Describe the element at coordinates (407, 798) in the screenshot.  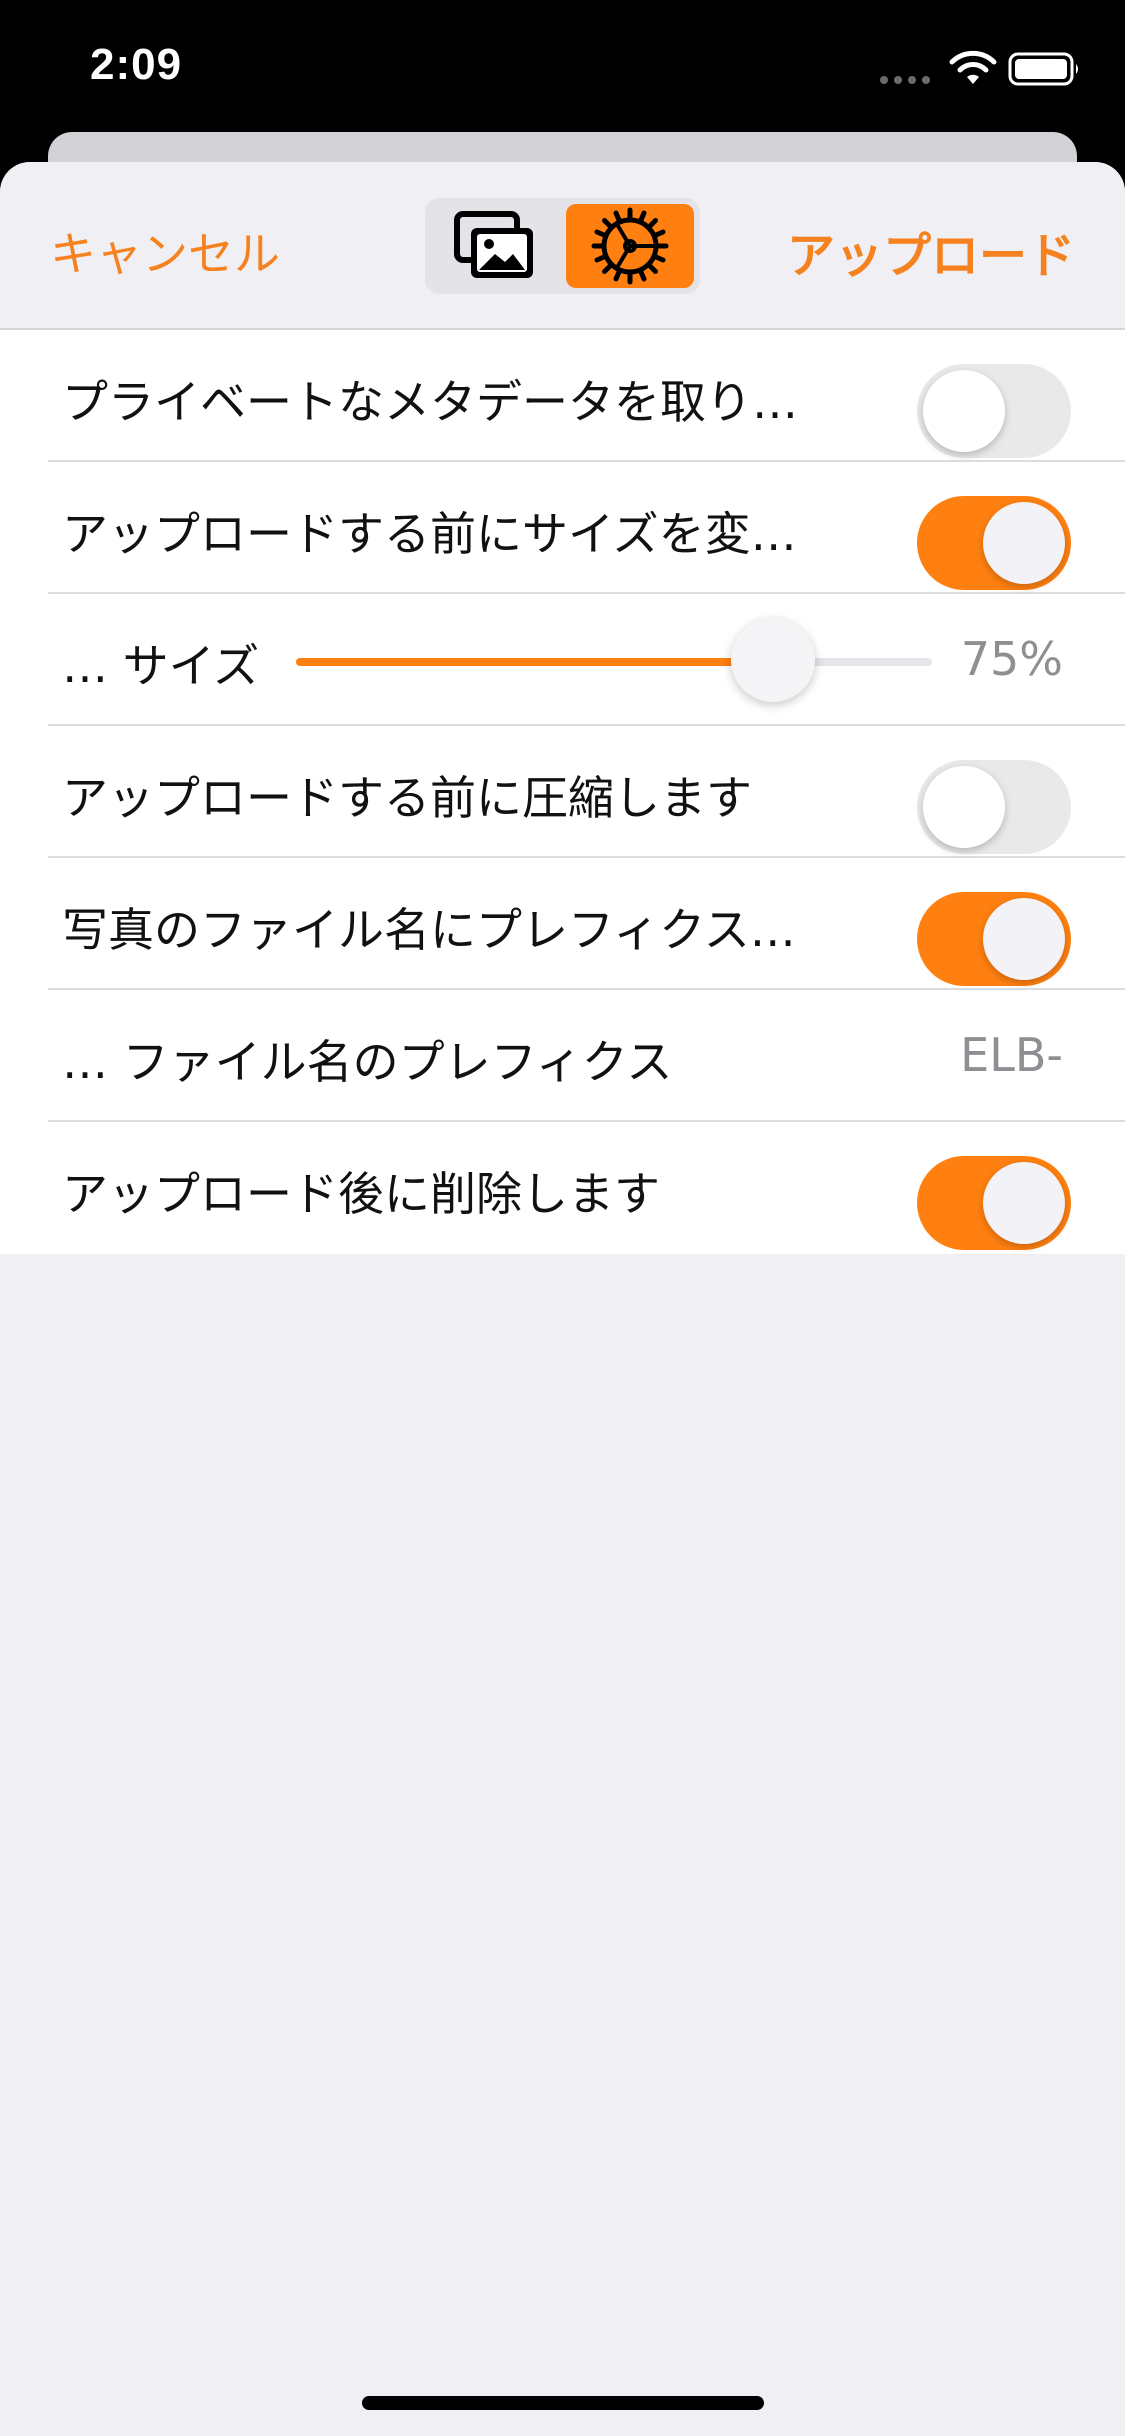
I see `compress-before-upload-label: アップロードする前に圧縮します` at that location.